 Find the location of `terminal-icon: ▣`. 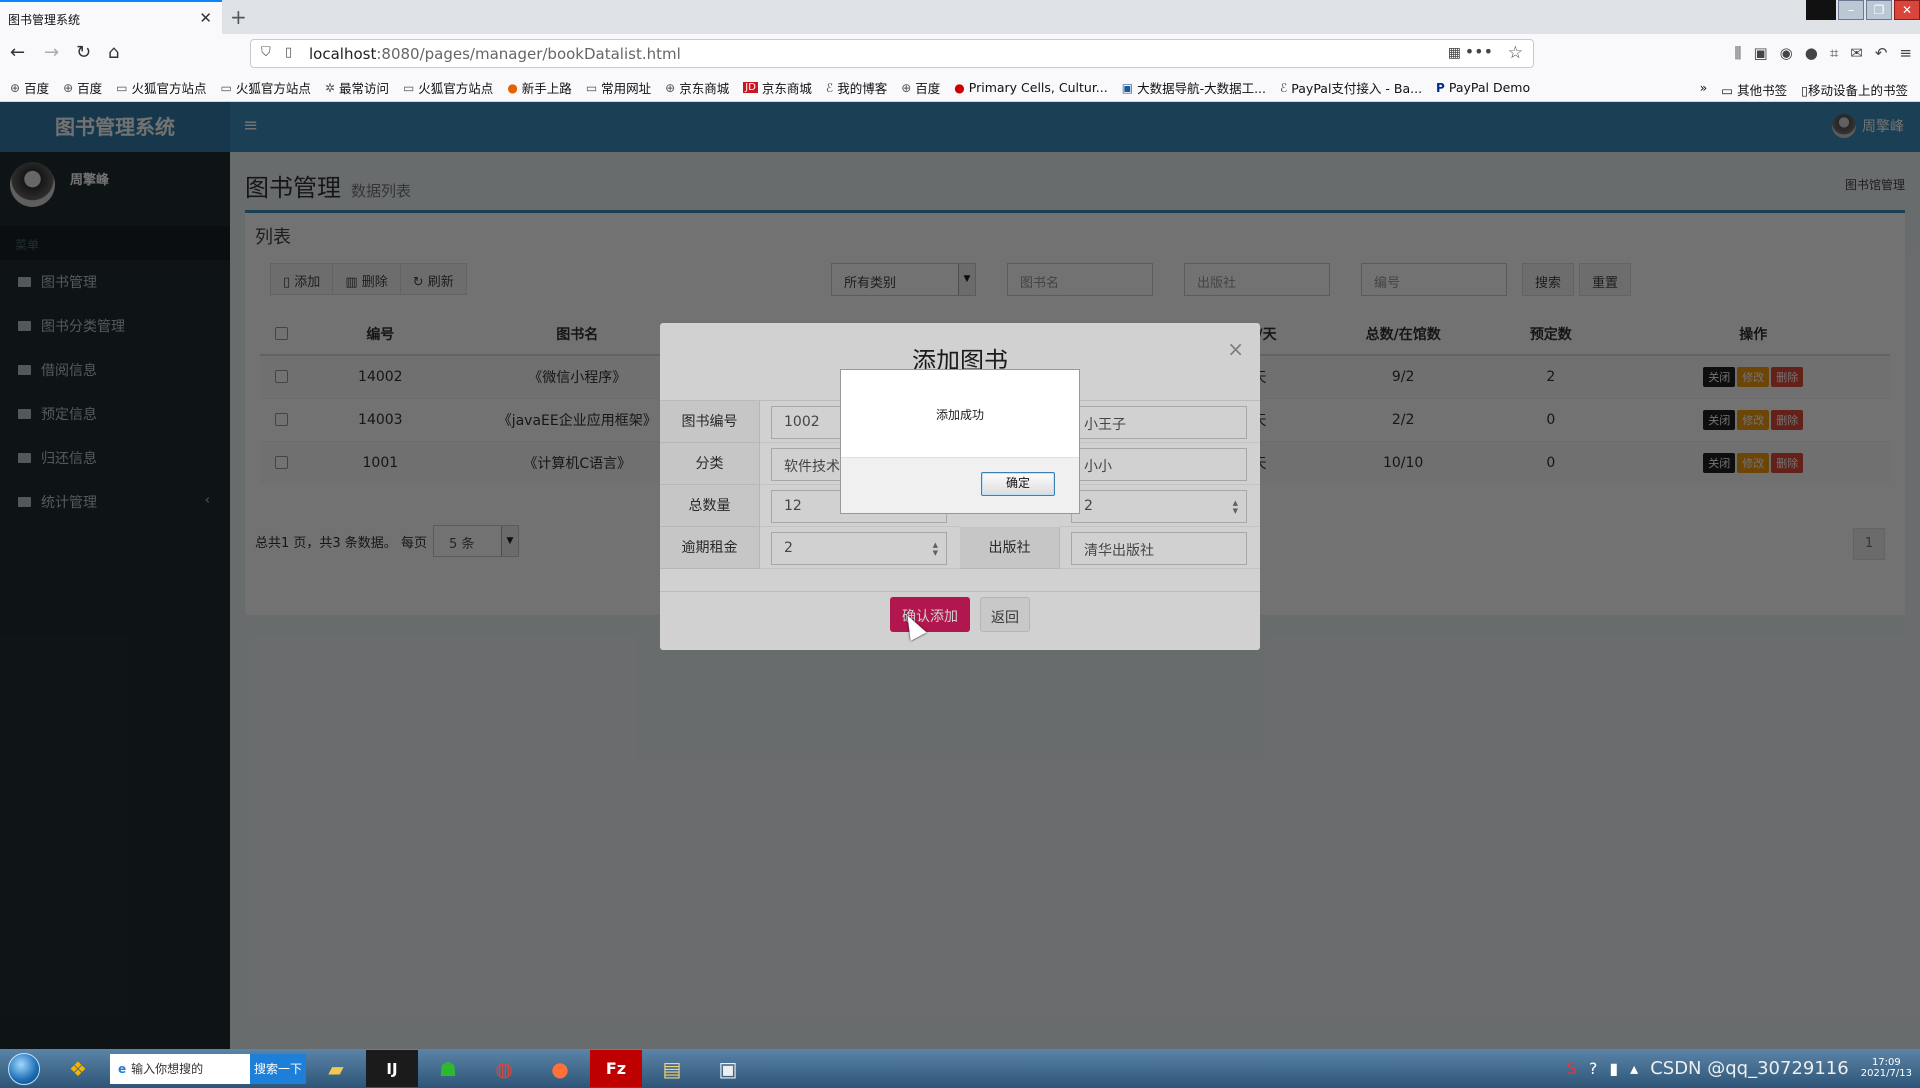

terminal-icon: ▣ is located at coordinates (728, 1068).